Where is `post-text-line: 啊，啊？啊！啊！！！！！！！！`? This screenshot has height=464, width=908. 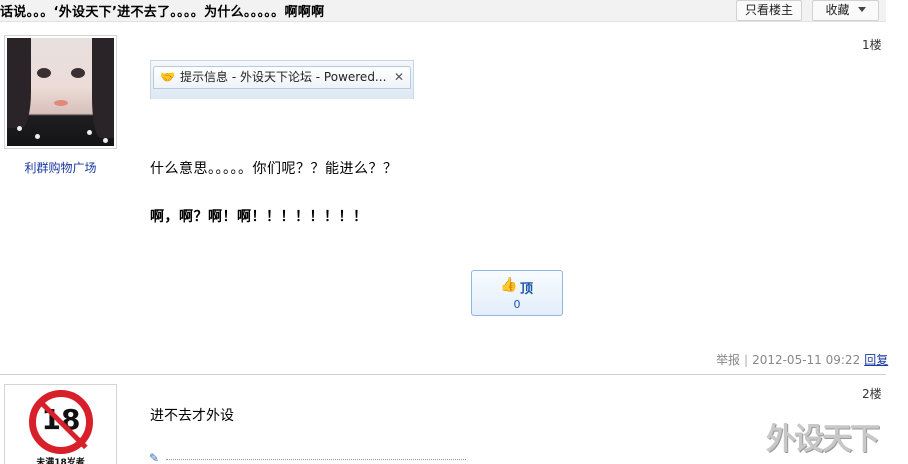 post-text-line: 啊，啊？啊！啊！！！！！！！！ is located at coordinates (259, 217).